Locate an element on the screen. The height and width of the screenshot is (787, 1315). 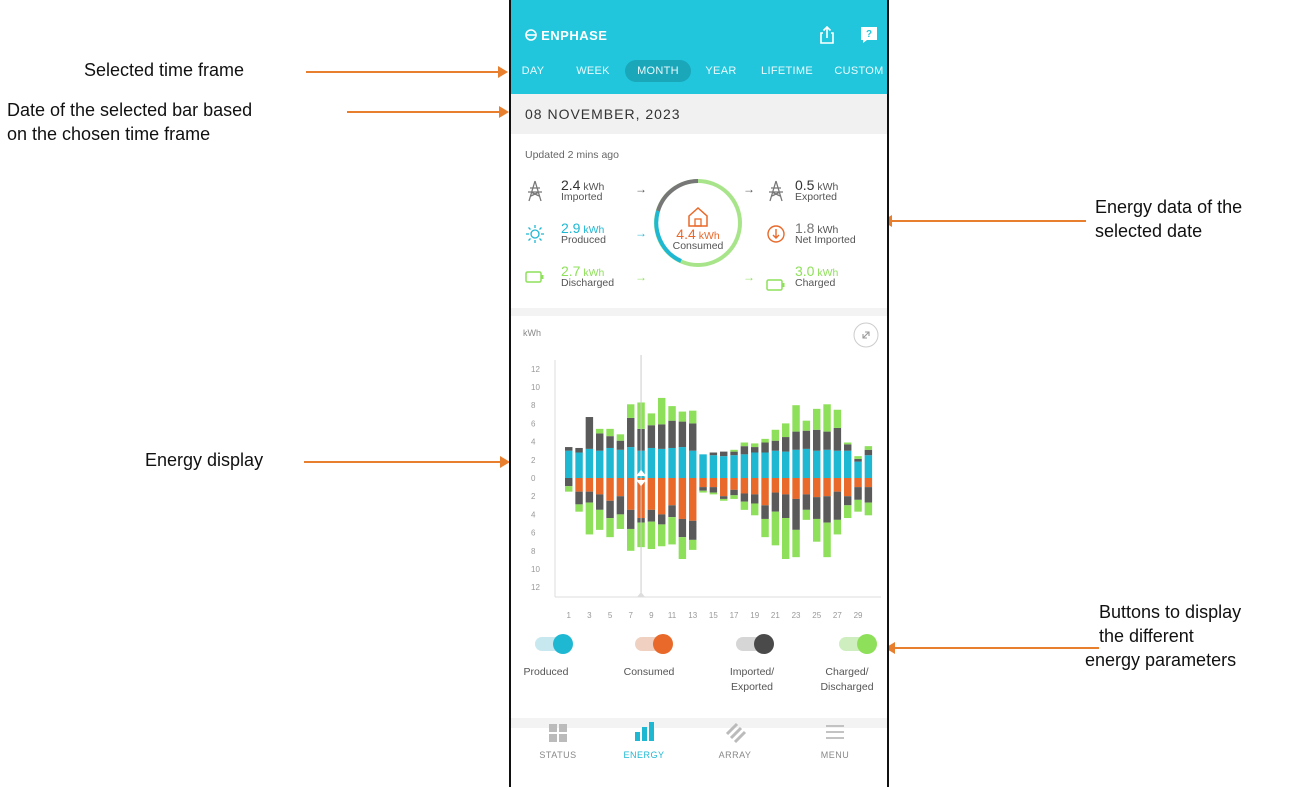
tab-year: YEAR is located at coordinates (721, 71).